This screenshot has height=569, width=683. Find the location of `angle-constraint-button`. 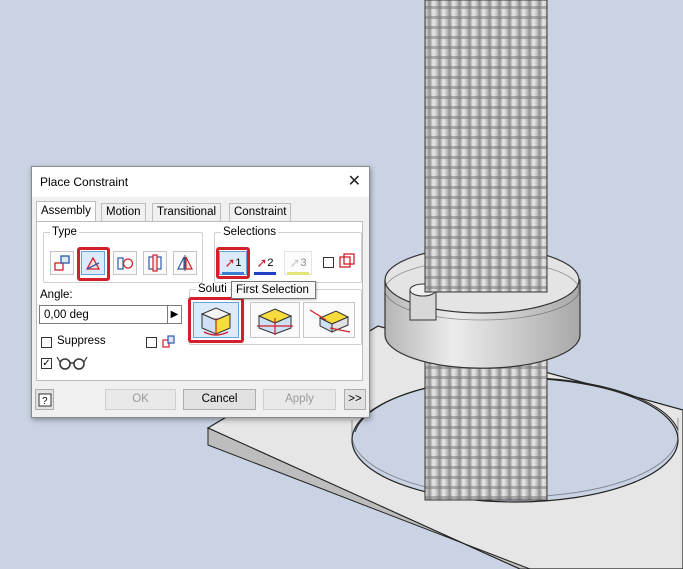

angle-constraint-button is located at coordinates (93, 263).